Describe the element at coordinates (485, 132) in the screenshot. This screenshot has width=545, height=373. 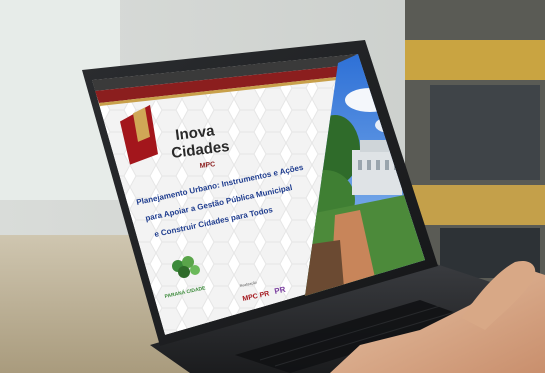
I see `shelf-books` at that location.